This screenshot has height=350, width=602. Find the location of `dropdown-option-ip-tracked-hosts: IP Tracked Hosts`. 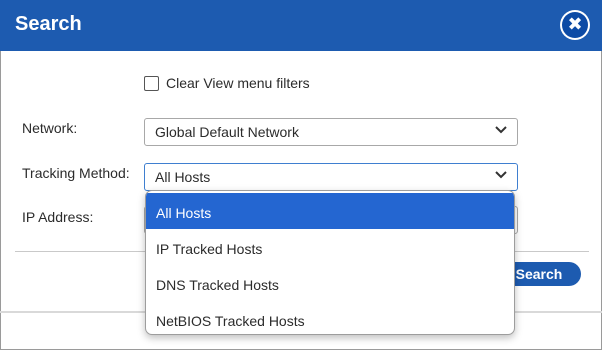

dropdown-option-ip-tracked-hosts: IP Tracked Hosts is located at coordinates (330, 247).